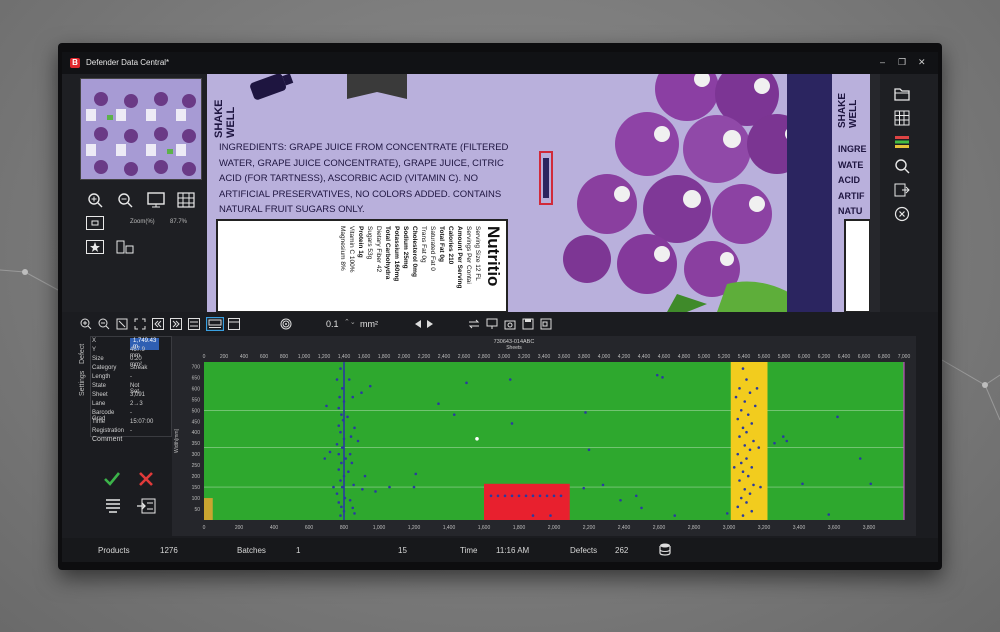  What do you see at coordinates (546, 324) in the screenshot?
I see `report-icon` at bounding box center [546, 324].